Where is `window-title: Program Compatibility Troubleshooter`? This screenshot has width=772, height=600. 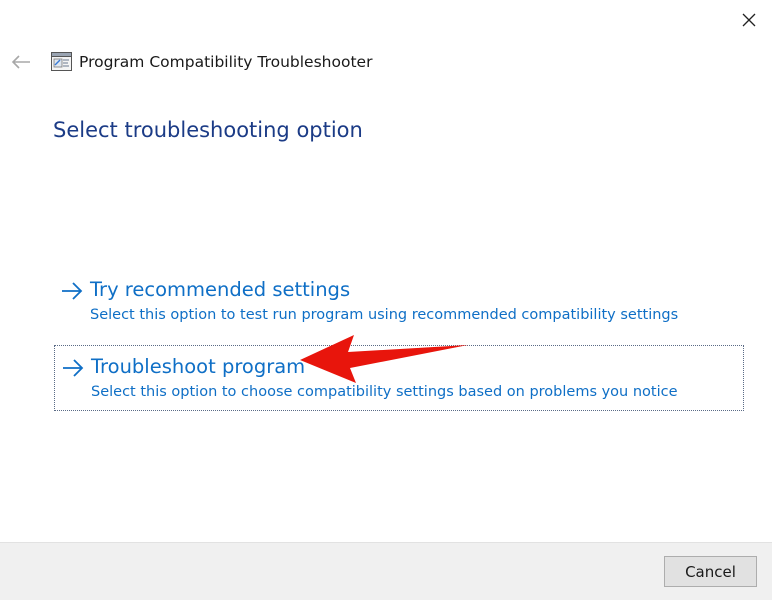
window-title: Program Compatibility Troubleshooter is located at coordinates (226, 62).